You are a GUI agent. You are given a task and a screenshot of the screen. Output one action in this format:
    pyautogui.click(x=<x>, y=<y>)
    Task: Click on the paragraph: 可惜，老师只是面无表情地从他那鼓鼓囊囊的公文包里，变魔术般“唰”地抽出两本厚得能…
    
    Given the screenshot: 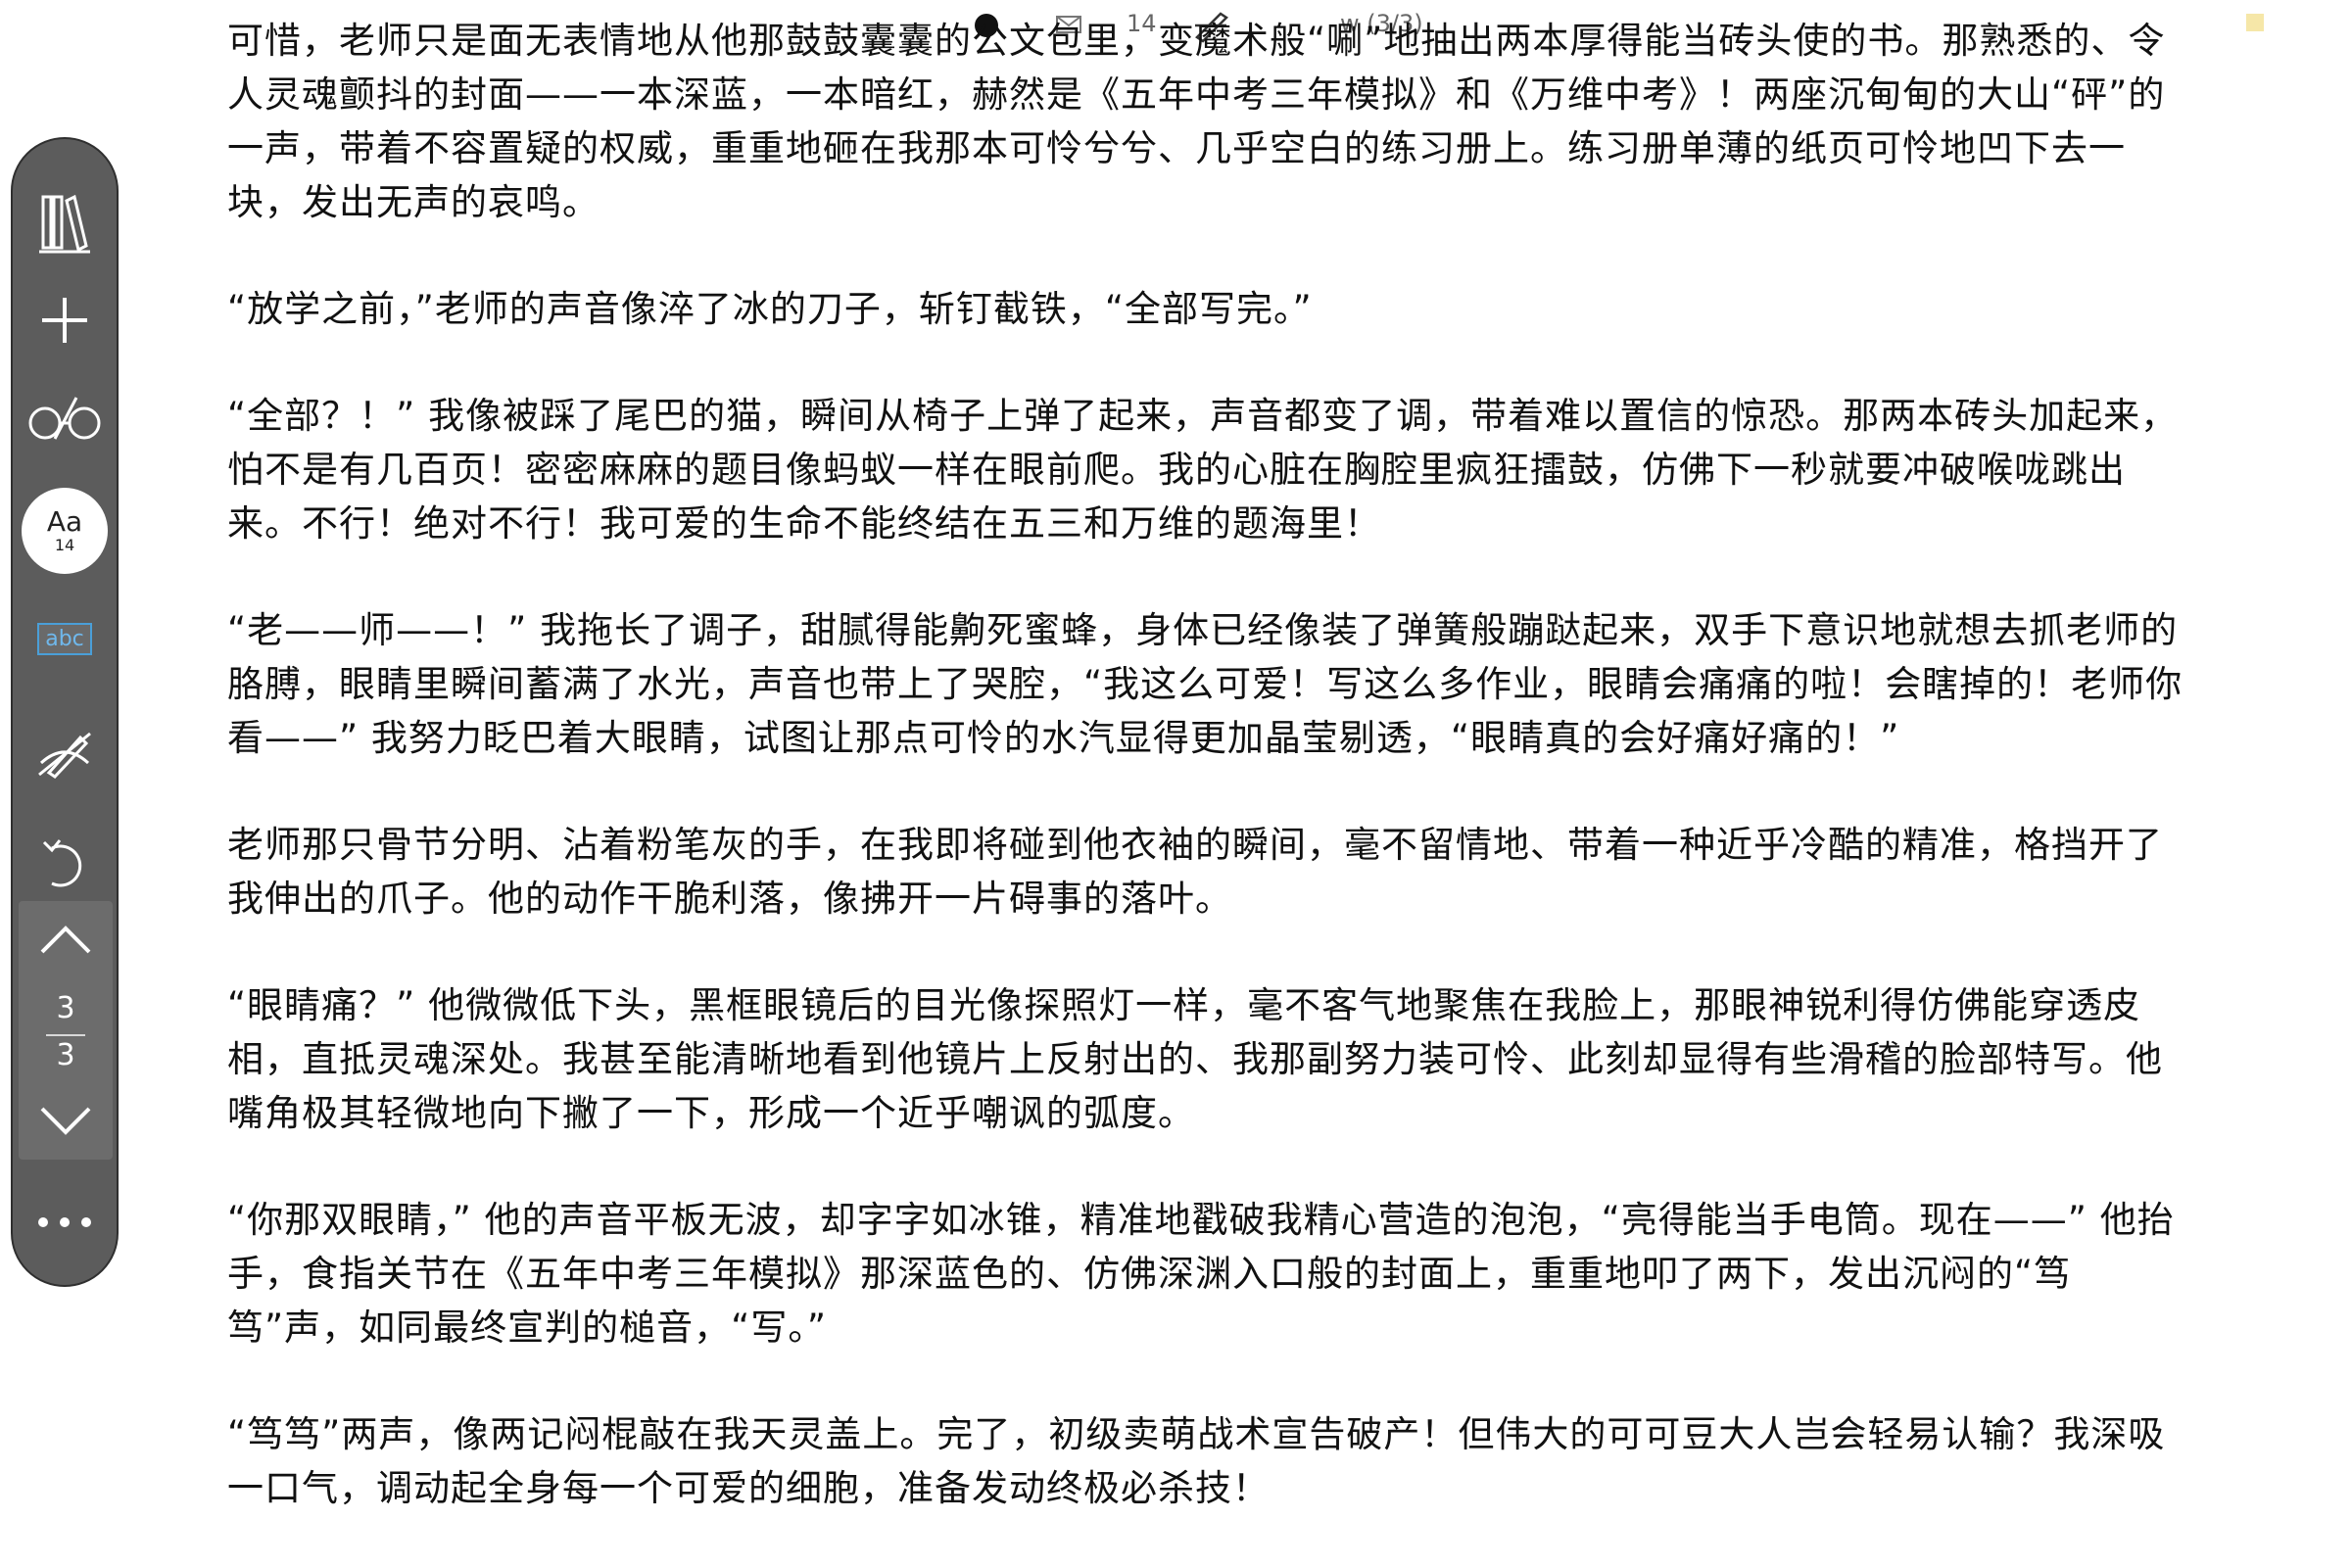 What is the action you would take?
    pyautogui.click(x=1196, y=122)
    